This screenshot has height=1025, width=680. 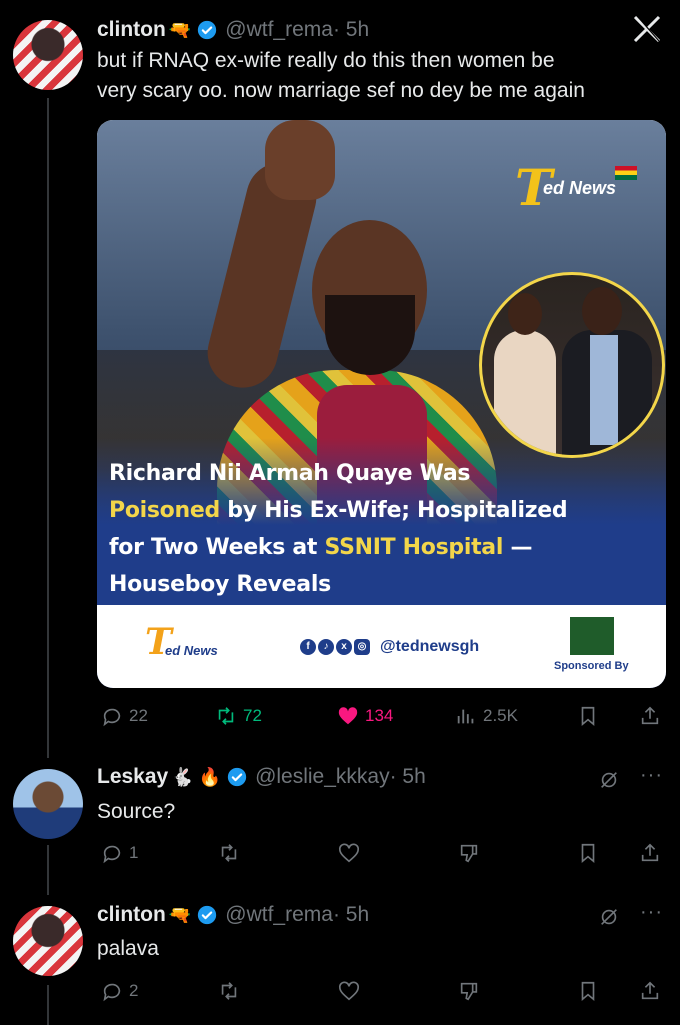 I want to click on retweet-button: 72, so click(x=238, y=716).